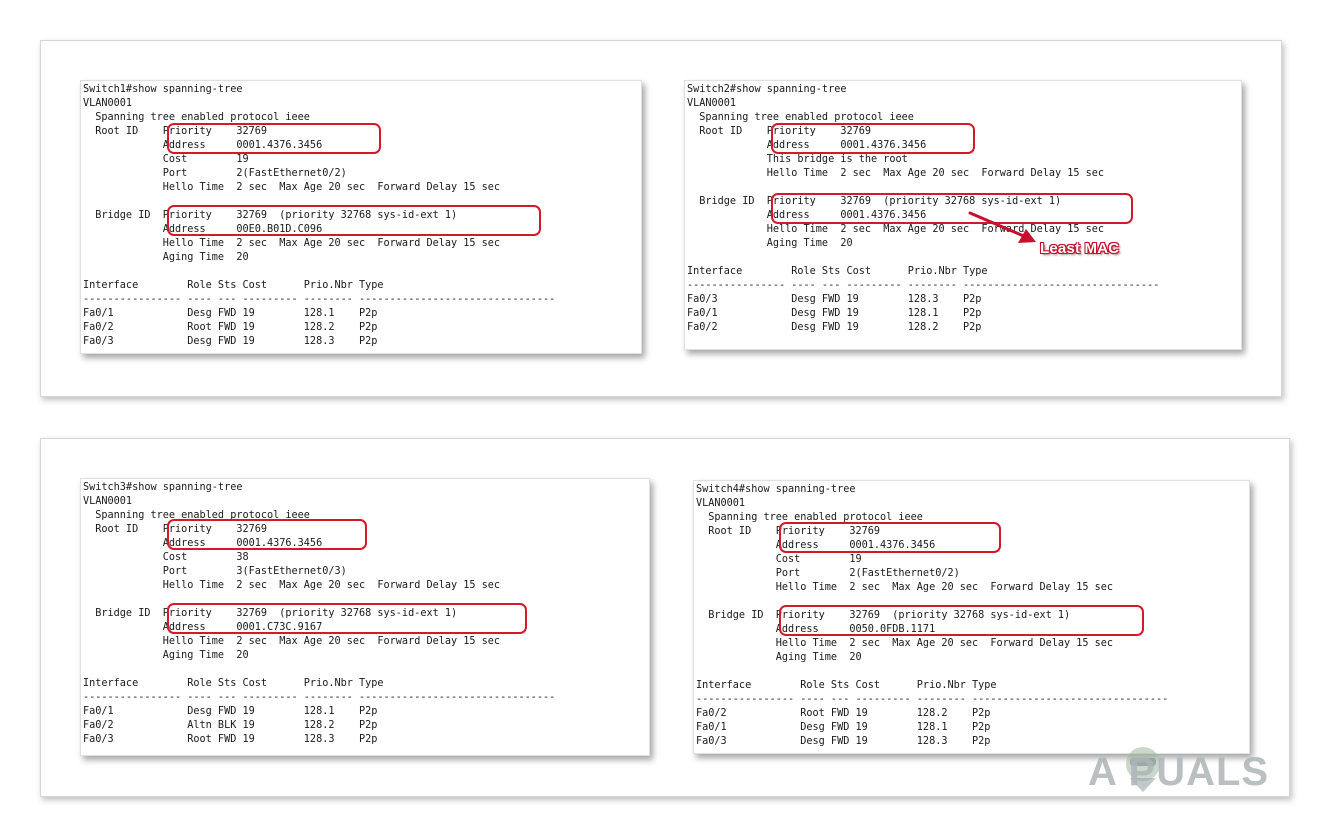  Describe the element at coordinates (163, 89) in the screenshot. I see `terminal-line: Switch1#show spanning-tree` at that location.